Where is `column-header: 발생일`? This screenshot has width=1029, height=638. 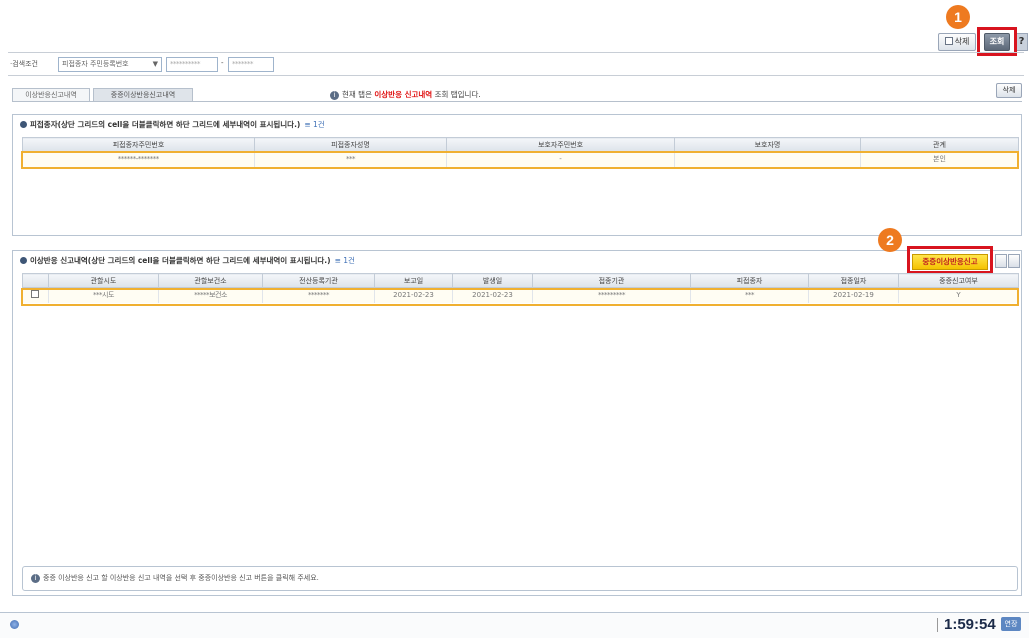 column-header: 발생일 is located at coordinates (492, 280).